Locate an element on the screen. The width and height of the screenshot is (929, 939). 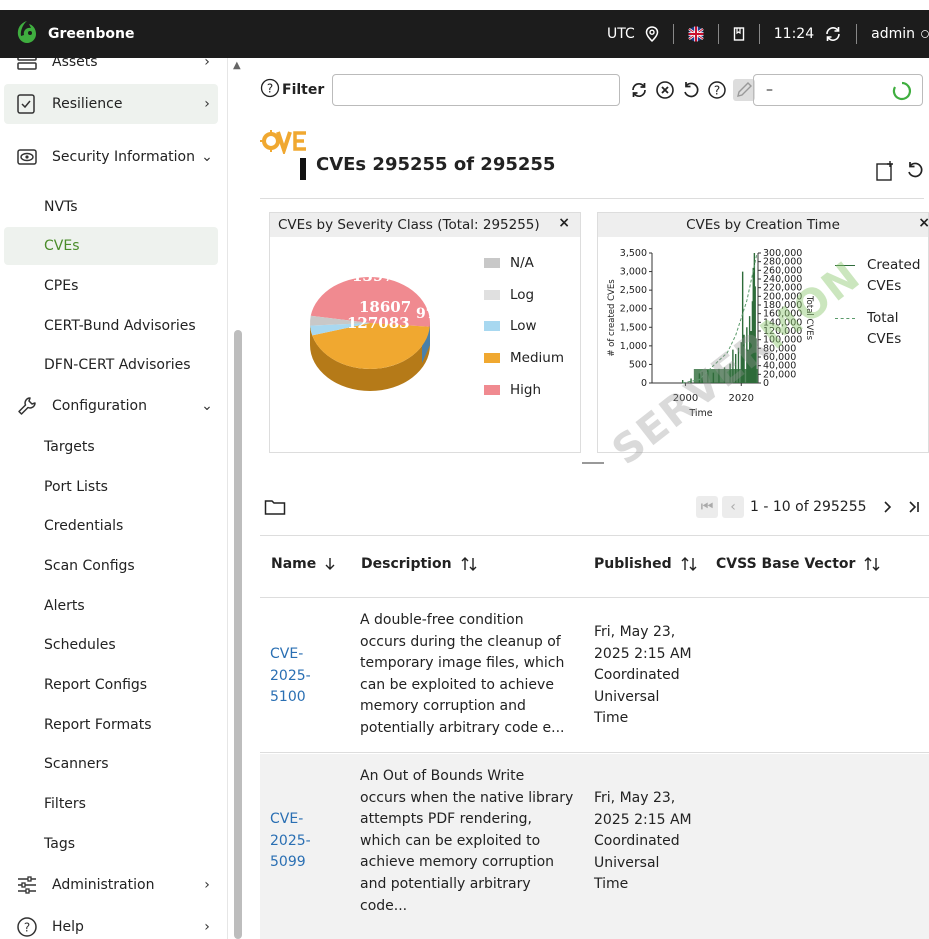
y-tick-label: 3,000 is located at coordinates (633, 272).